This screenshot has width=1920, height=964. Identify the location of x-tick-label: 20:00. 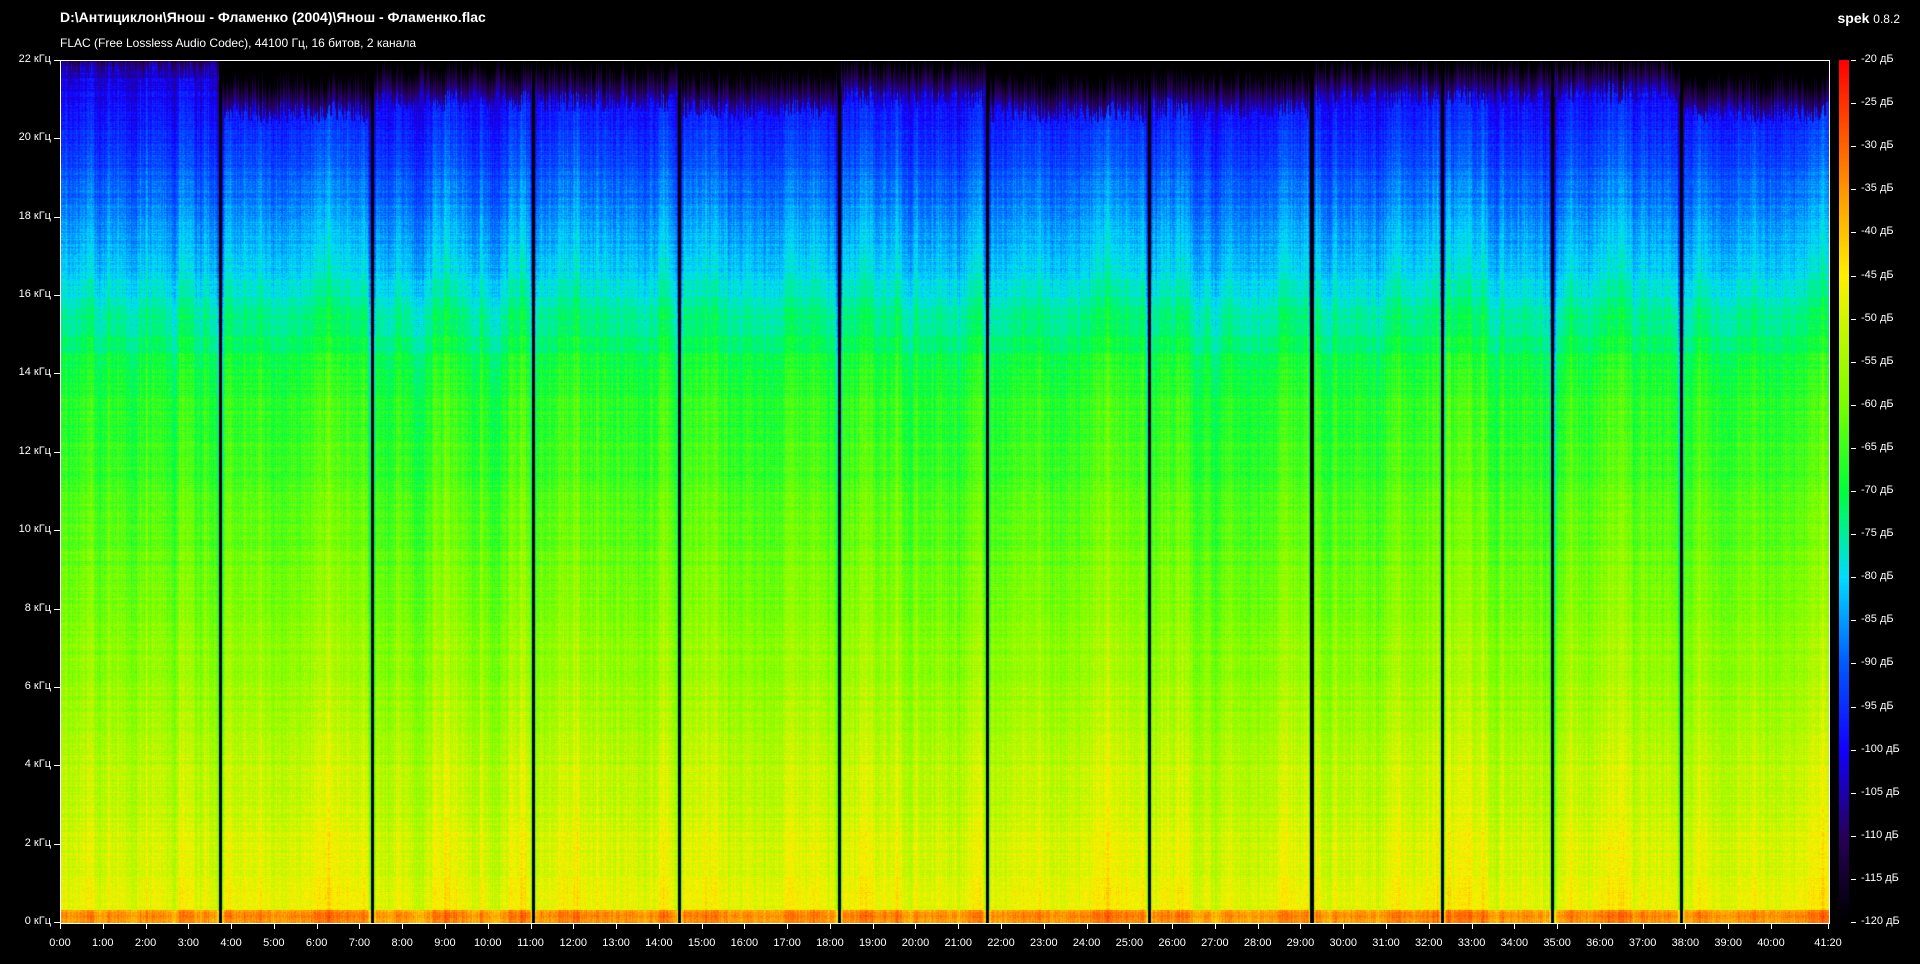
(915, 943).